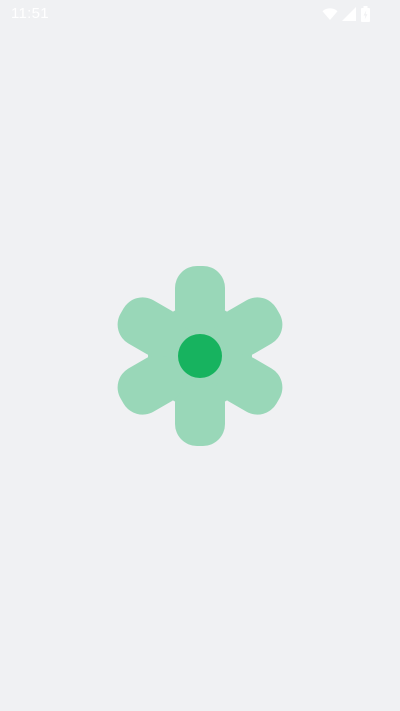 Image resolution: width=400 pixels, height=711 pixels. I want to click on status-time: 11:51, so click(30, 13).